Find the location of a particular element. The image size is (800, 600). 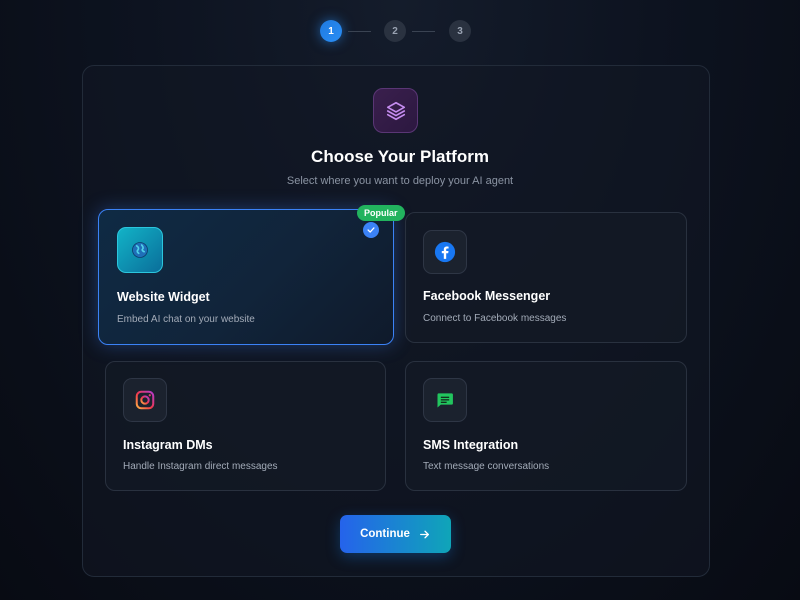

platform-title: SMS Integration is located at coordinates (471, 445).